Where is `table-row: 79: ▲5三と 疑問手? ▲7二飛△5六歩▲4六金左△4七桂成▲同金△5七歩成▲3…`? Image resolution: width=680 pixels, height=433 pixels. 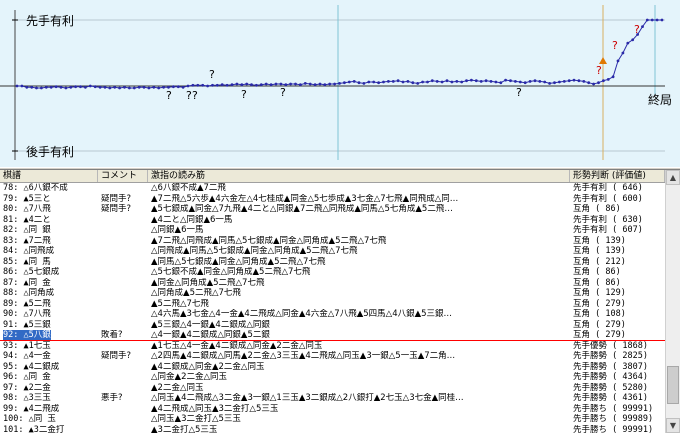
table-row: 79: ▲5三と 疑問手? ▲7二飛△5六歩▲4六金左△4七桂成▲同金△5七歩成▲3… is located at coordinates (332, 199).